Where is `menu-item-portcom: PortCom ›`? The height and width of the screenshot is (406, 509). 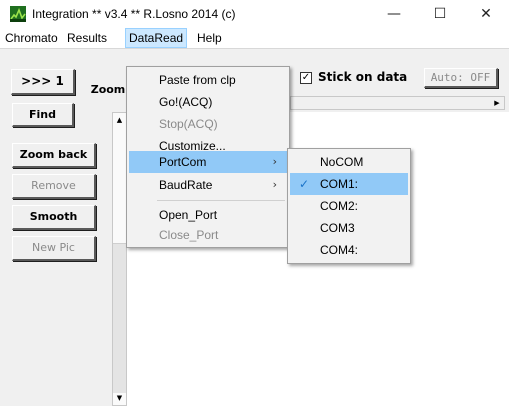
menu-item-portcom: PortCom › is located at coordinates (208, 162).